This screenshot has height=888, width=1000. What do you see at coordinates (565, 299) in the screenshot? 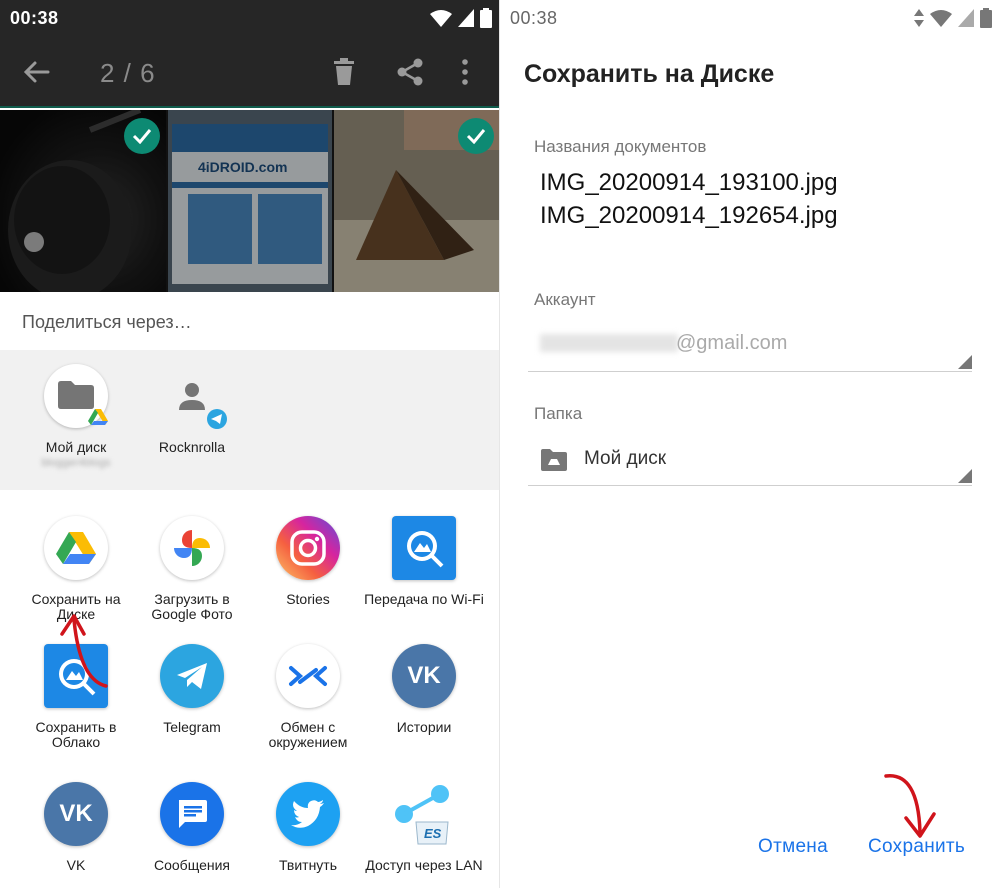
I see `account-label: Аккаунт` at bounding box center [565, 299].